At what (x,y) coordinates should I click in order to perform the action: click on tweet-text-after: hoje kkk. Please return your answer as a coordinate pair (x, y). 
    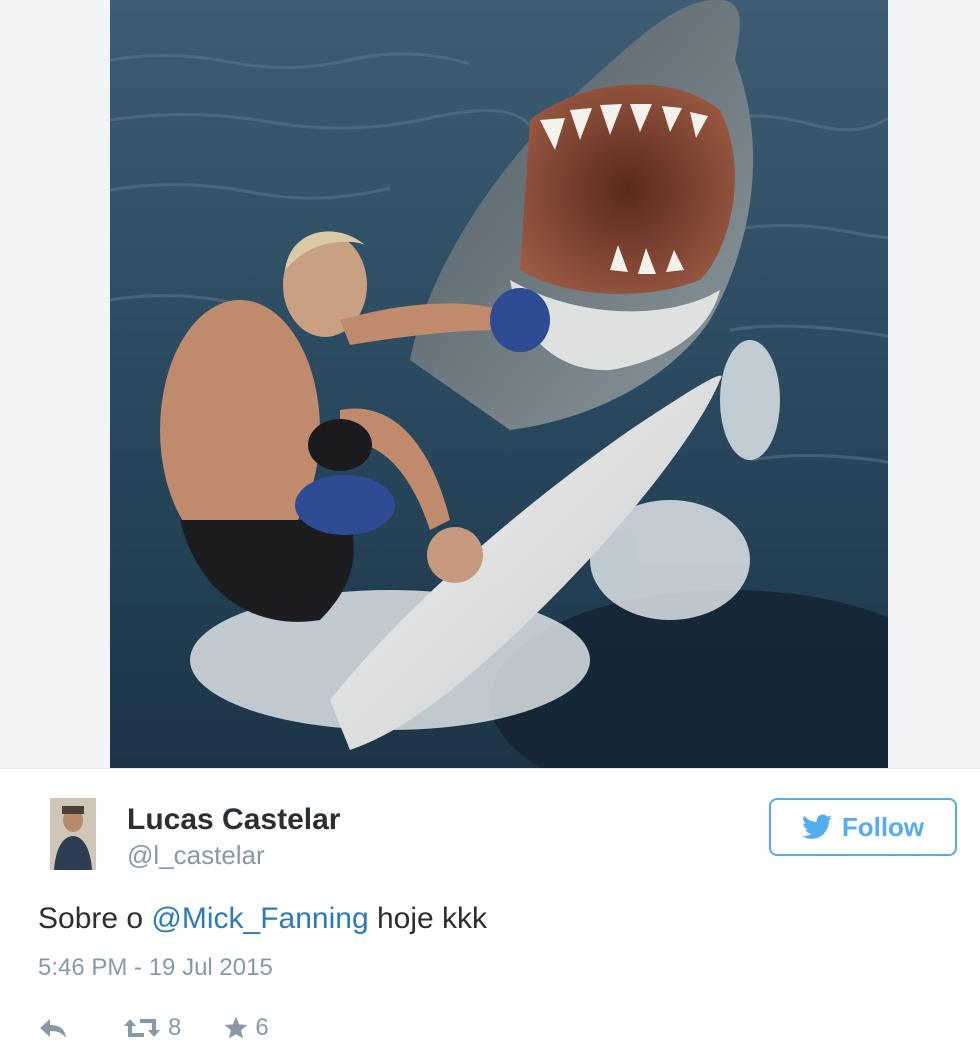
    Looking at the image, I should click on (428, 918).